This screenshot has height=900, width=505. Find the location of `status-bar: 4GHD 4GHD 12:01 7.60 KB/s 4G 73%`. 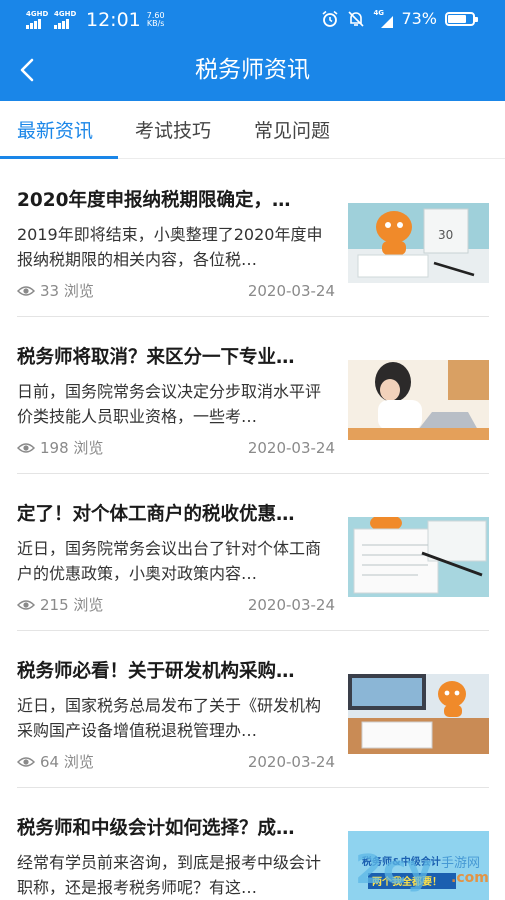

status-bar: 4GHD 4GHD 12:01 7.60 KB/s 4G 73% is located at coordinates (252, 20).